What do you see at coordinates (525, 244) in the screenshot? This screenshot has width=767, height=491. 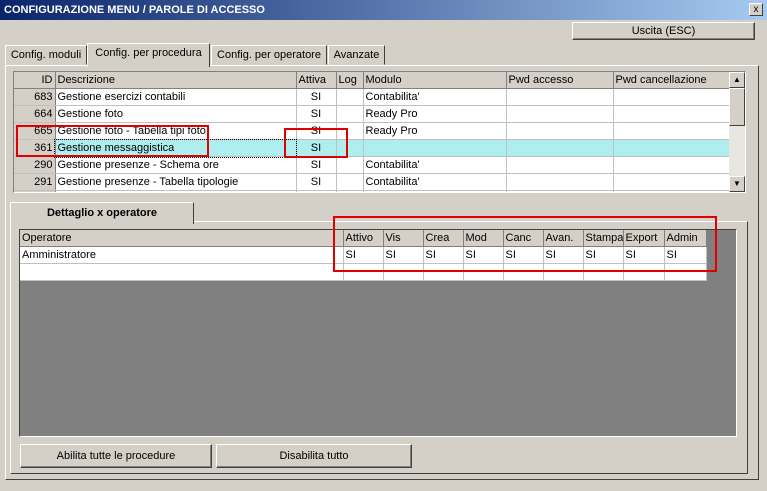 I see `highlight-box-permissions` at bounding box center [525, 244].